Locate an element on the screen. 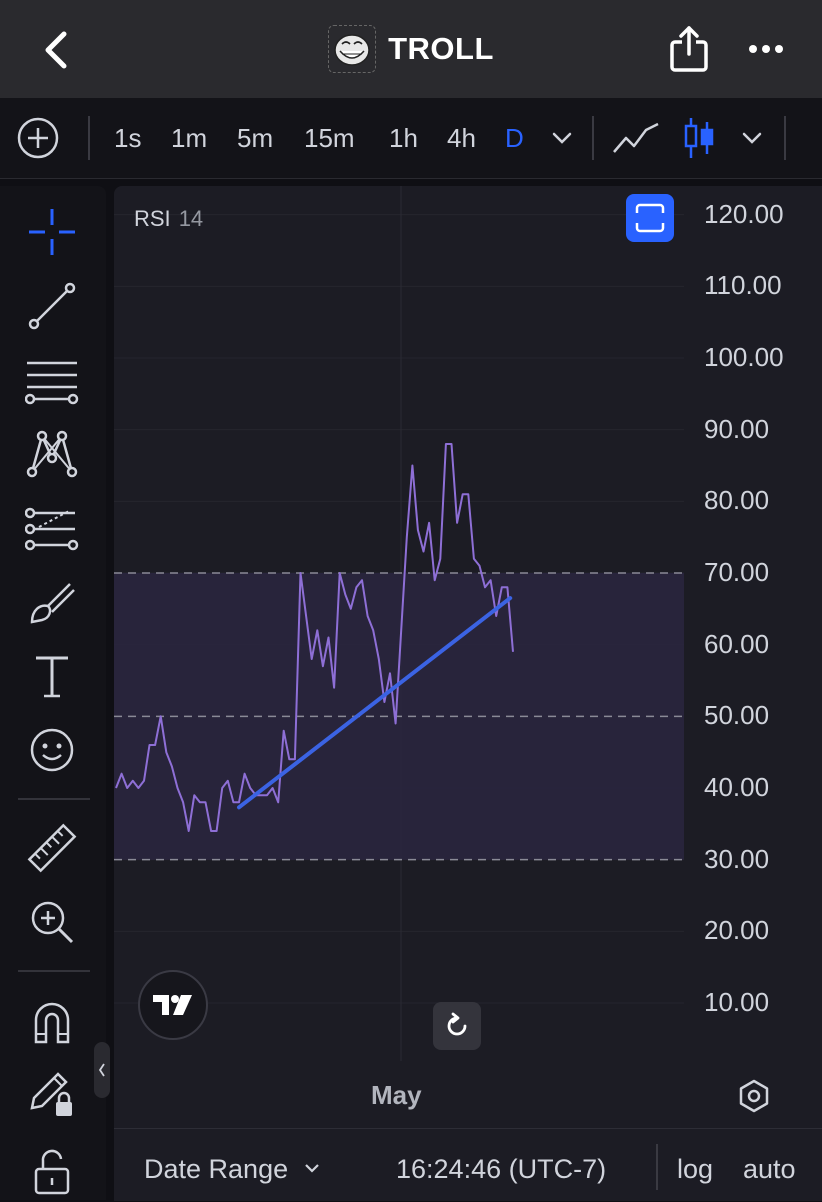 The height and width of the screenshot is (1202, 822). line-chart-button is located at coordinates (636, 138).